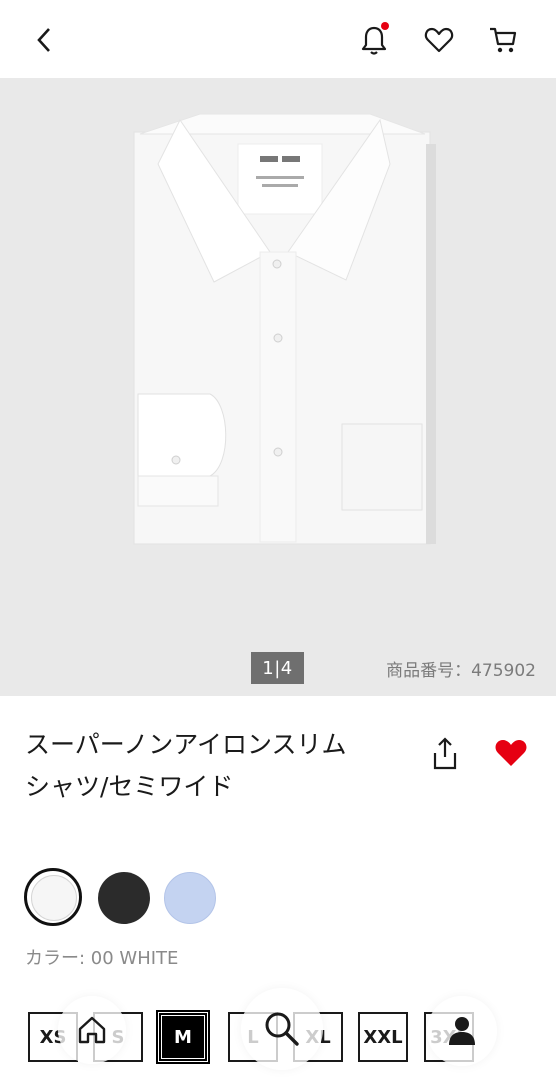 The height and width of the screenshot is (1080, 556). I want to click on account-icon, so click(462, 1031).